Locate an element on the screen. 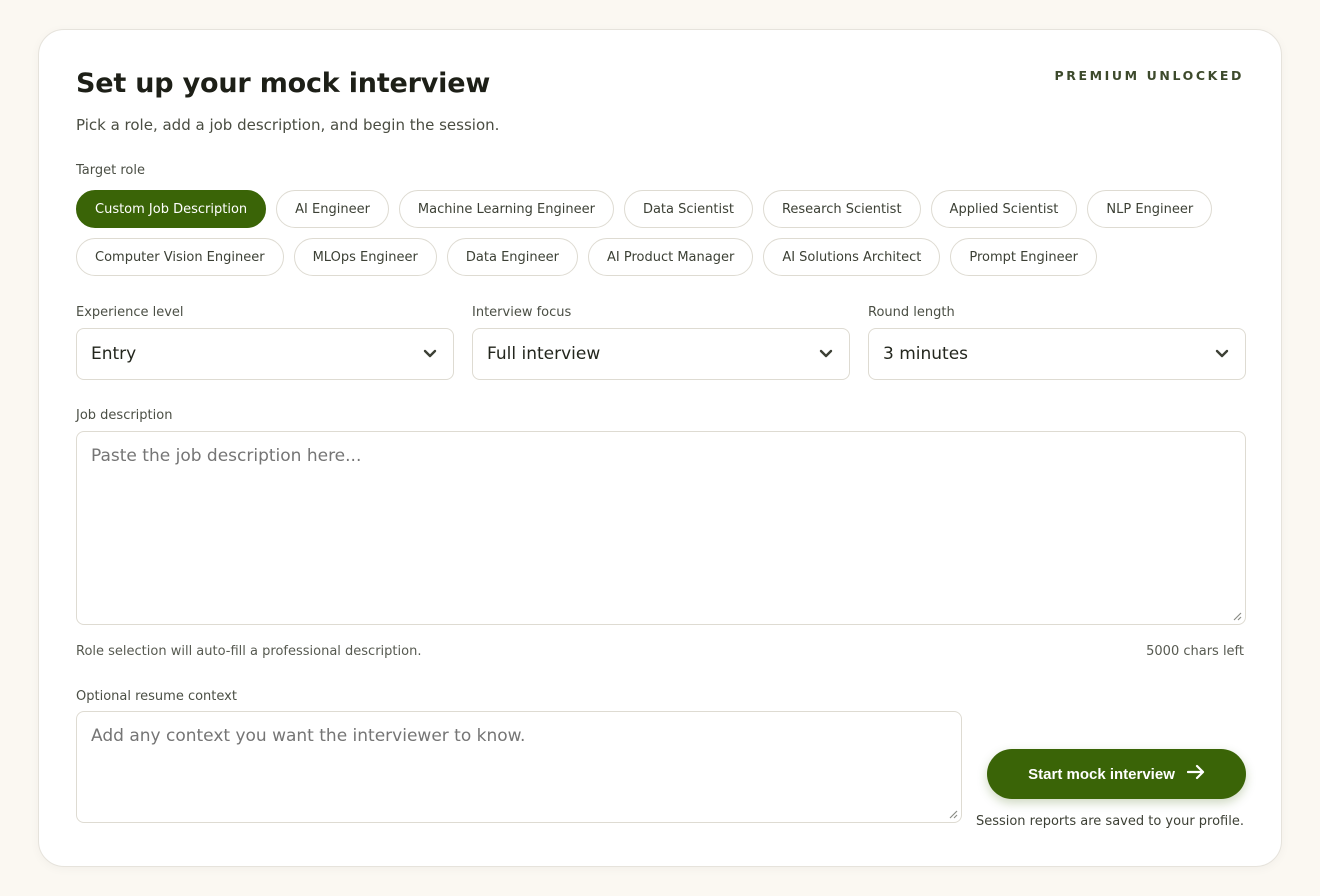  interview-focus-label: Interview focus is located at coordinates (522, 312).